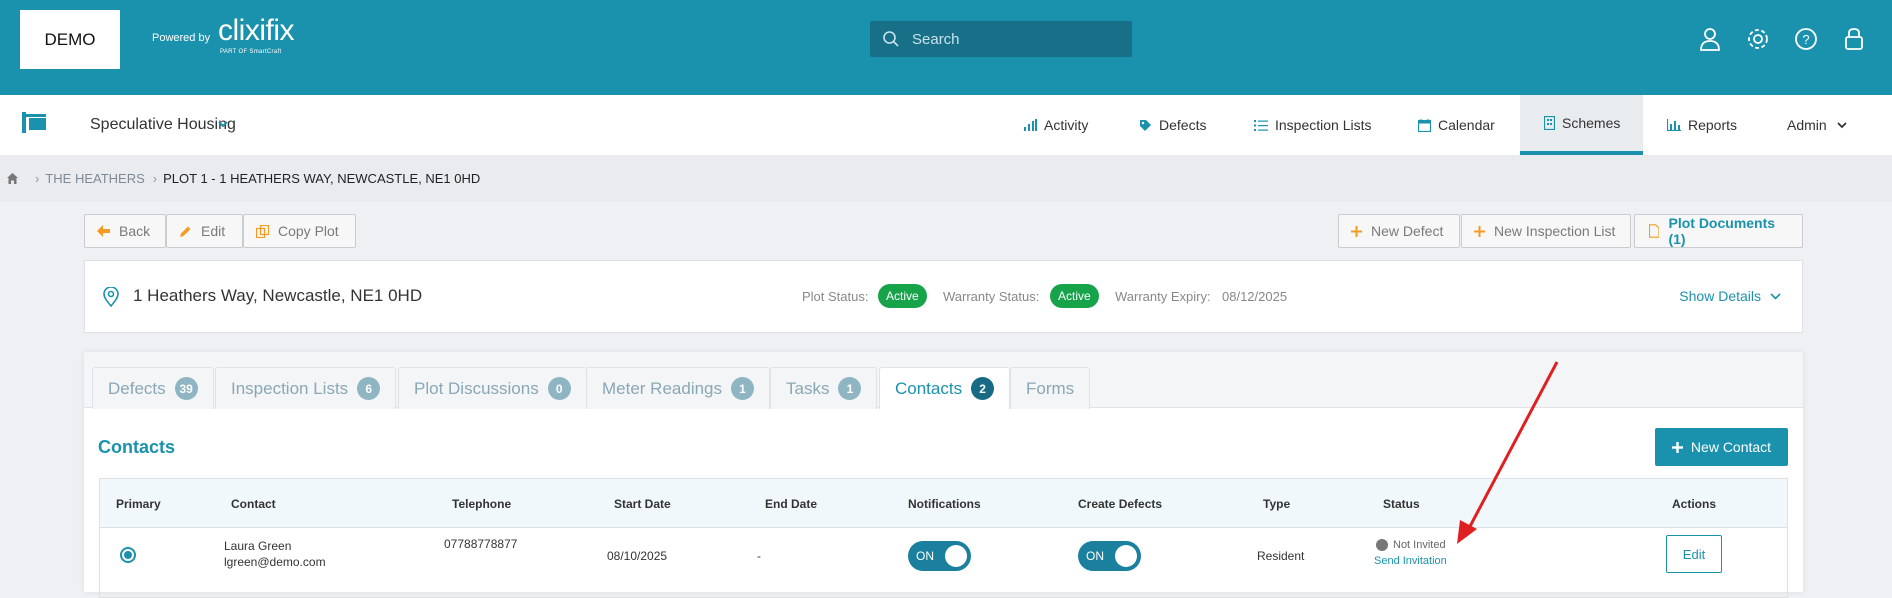 This screenshot has width=1892, height=598. What do you see at coordinates (111, 297) in the screenshot?
I see `map-pin-icon` at bounding box center [111, 297].